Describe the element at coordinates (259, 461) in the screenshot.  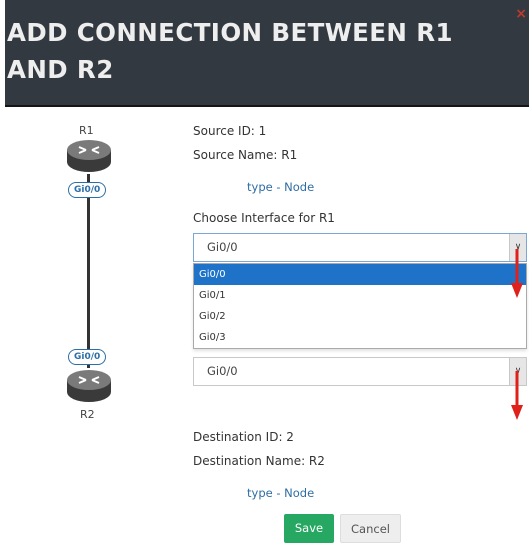
I see `destination-name: Destination Name: R2` at that location.